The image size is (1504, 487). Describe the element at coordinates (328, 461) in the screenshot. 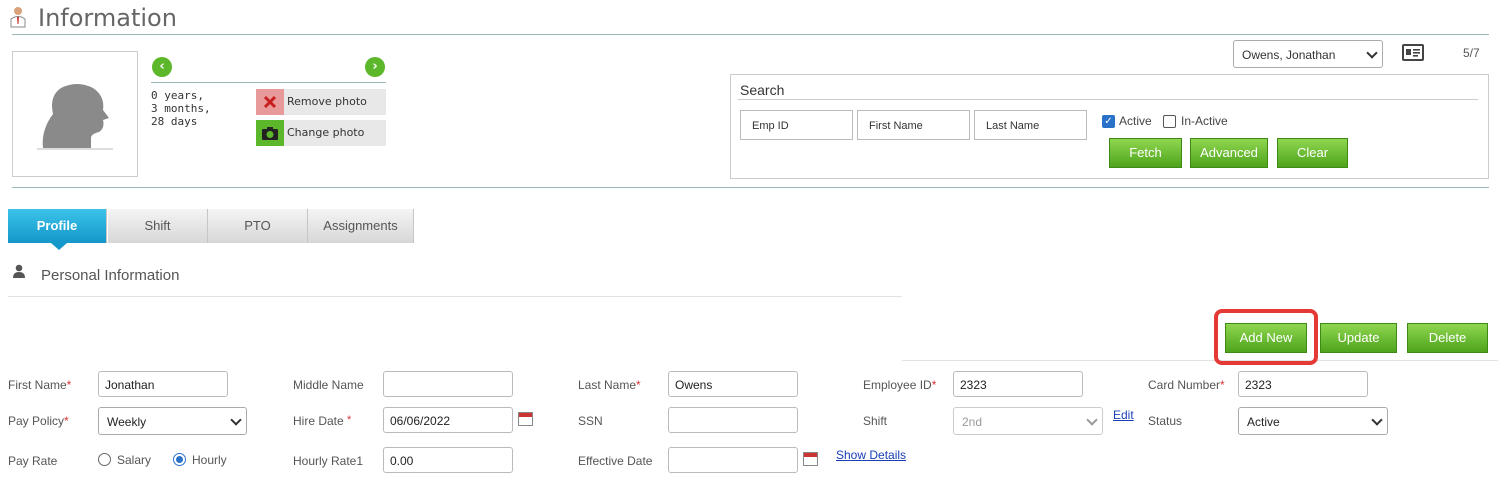

I see `hourly-rate1-label: Hourly Rate1` at that location.